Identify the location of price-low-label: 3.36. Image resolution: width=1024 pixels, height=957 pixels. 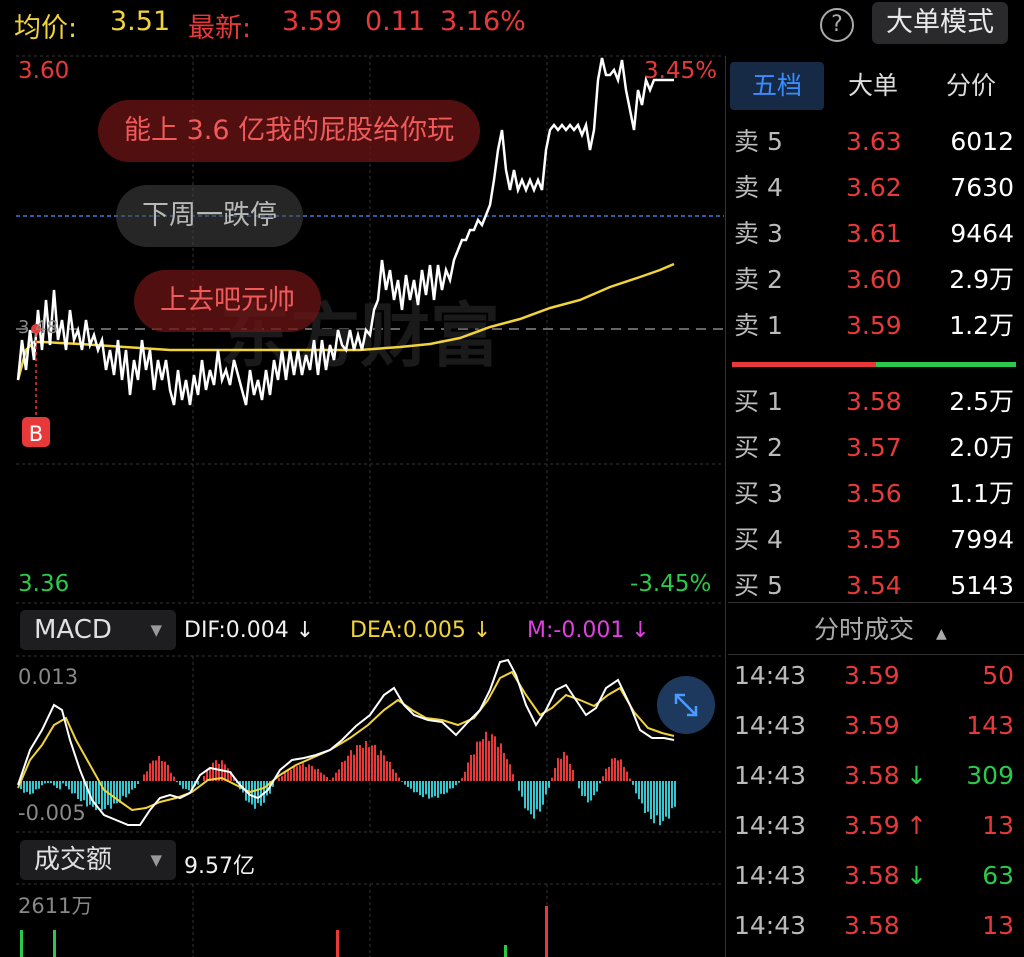
(44, 584).